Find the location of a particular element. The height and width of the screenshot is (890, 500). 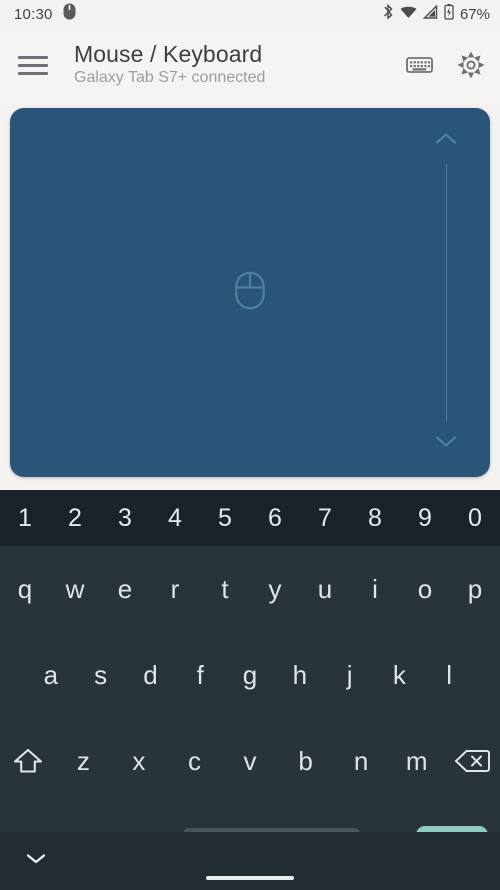

key-c: c is located at coordinates (195, 761).